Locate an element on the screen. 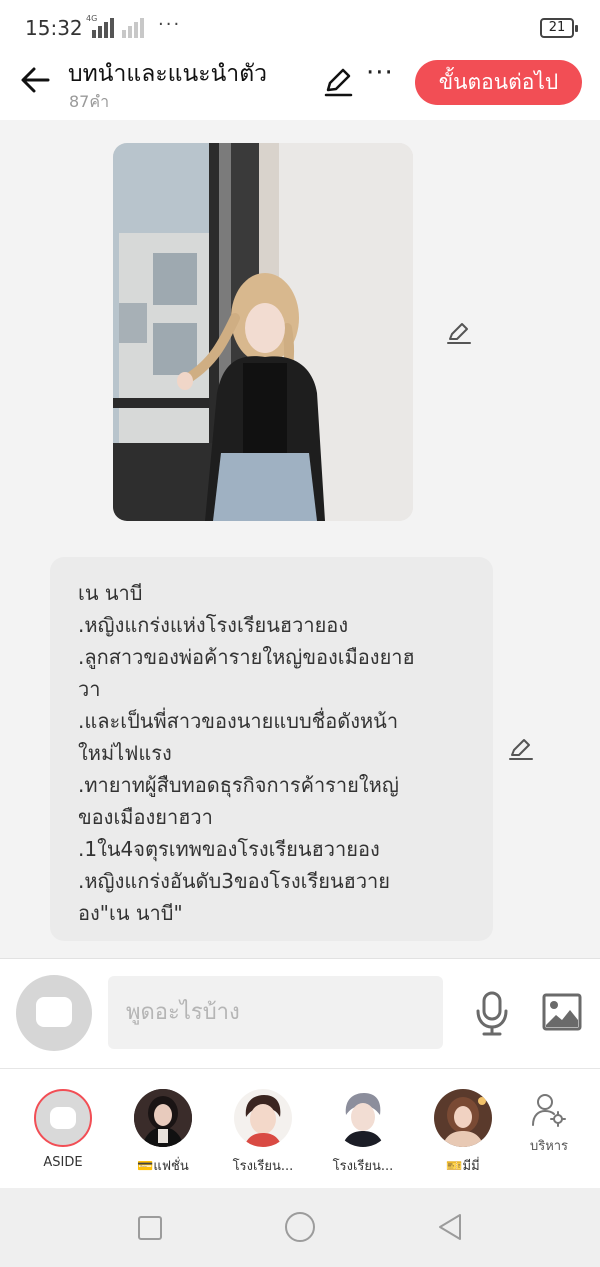 The image size is (600, 1267). story-line: วา is located at coordinates (89, 689).